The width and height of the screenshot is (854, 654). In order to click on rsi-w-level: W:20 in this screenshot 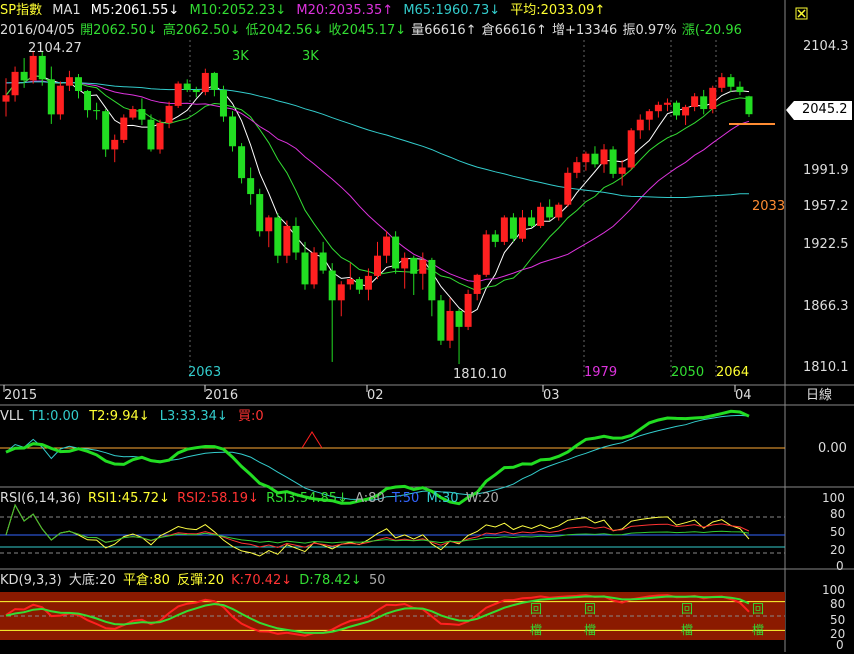, I will do `click(482, 498)`.